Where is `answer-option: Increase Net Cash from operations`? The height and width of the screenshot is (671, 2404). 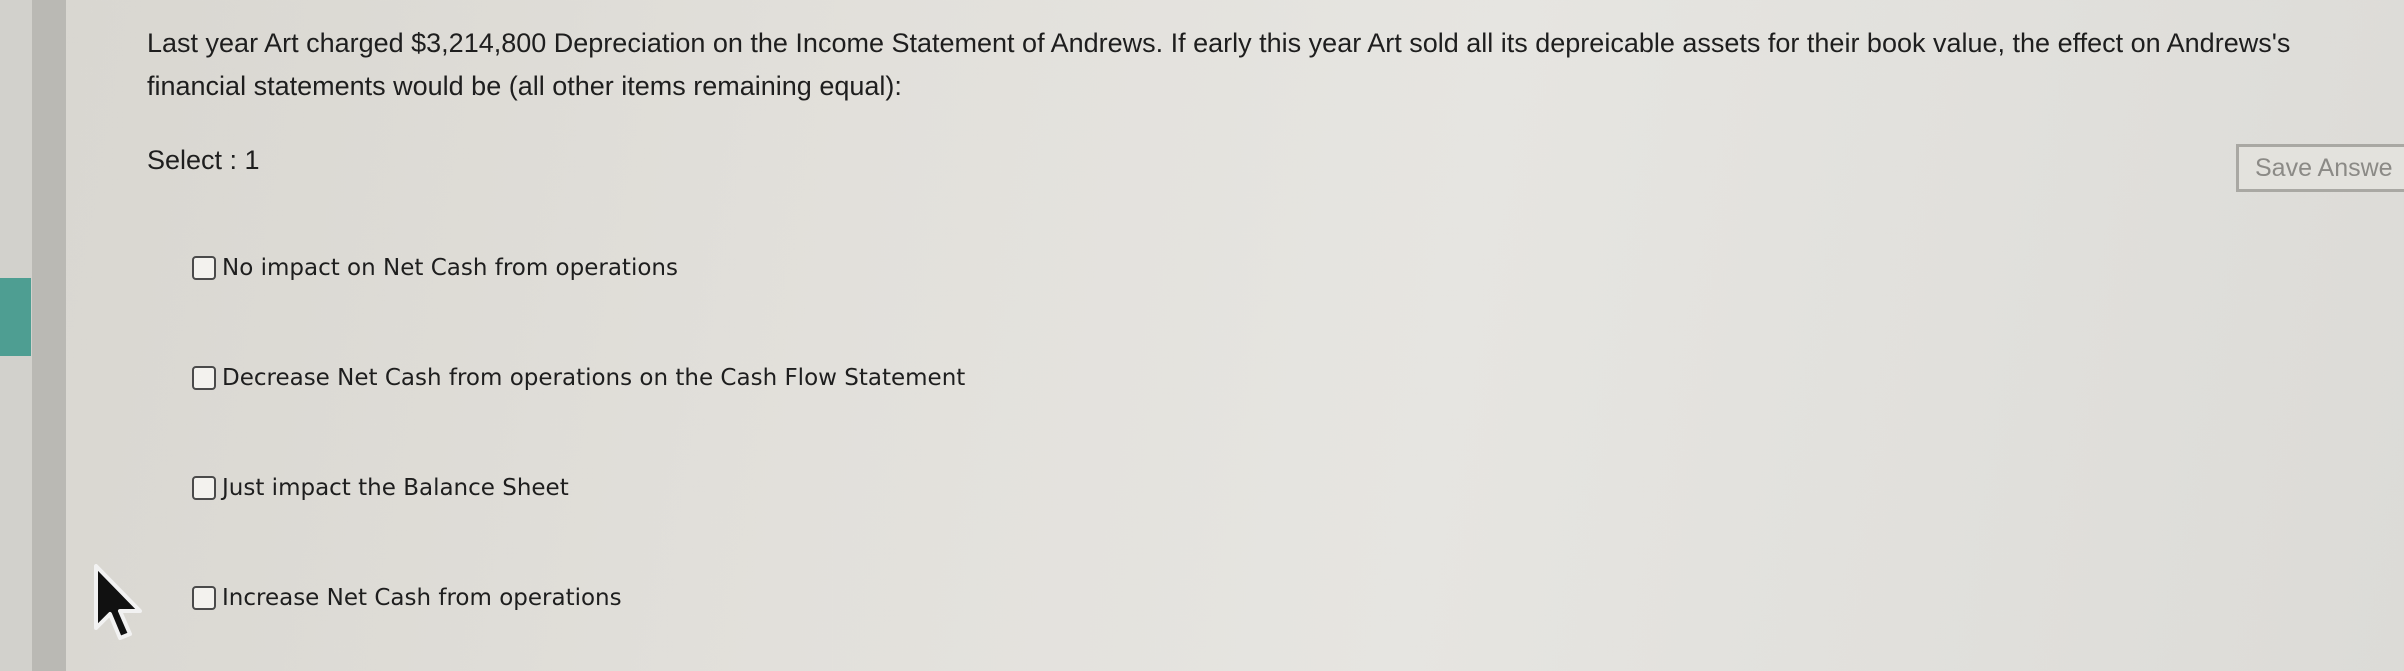 answer-option: Increase Net Cash from operations is located at coordinates (578, 598).